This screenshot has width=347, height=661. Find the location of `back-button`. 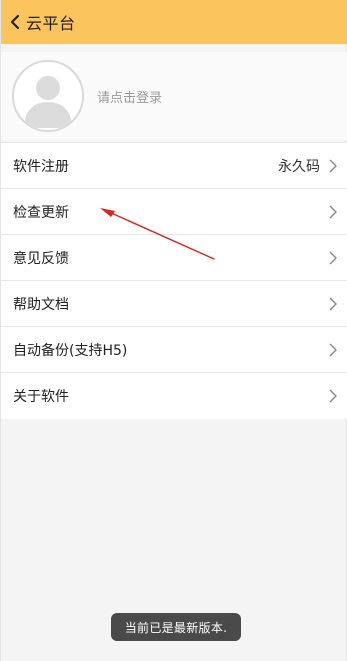

back-button is located at coordinates (15, 22).